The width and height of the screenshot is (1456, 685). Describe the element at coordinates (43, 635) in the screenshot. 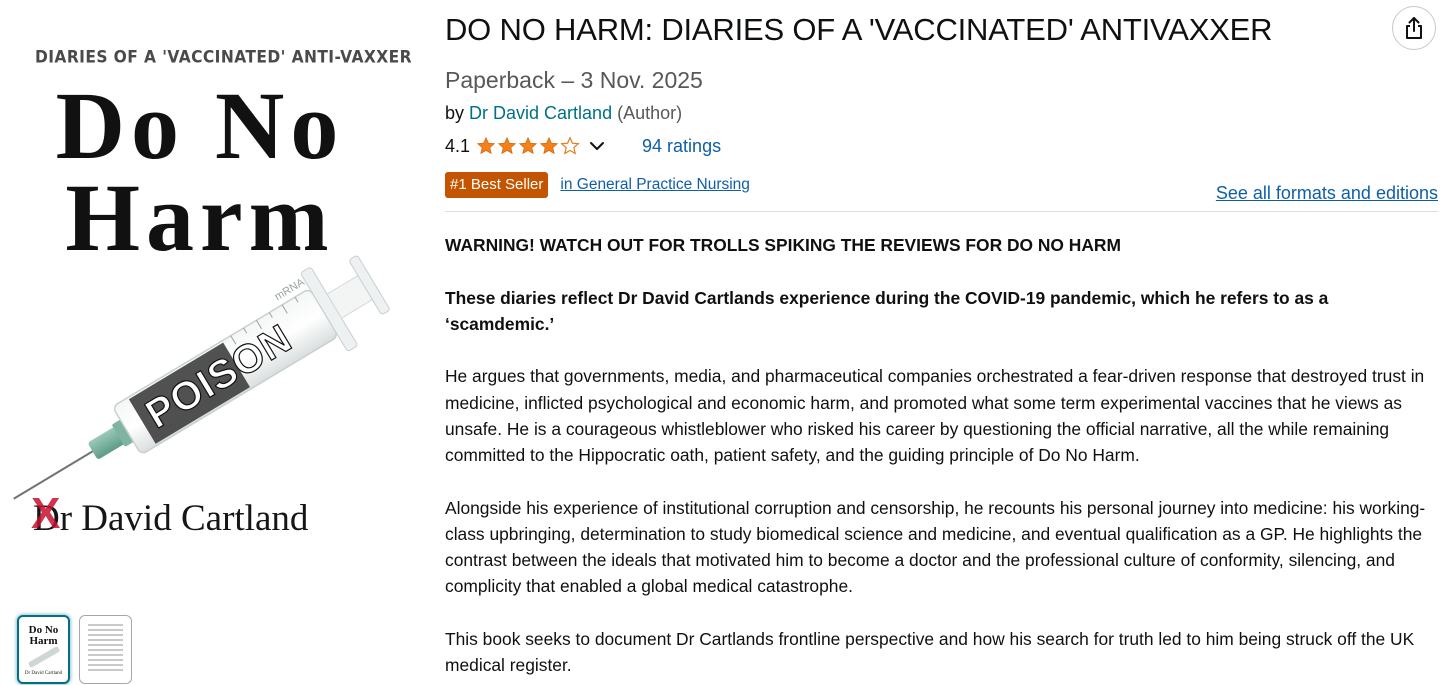

I see `thumbnail-title: Do No Harm` at that location.